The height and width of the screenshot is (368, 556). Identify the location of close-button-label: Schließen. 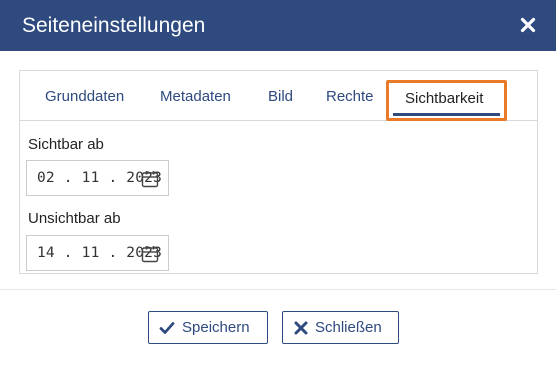
(348, 327).